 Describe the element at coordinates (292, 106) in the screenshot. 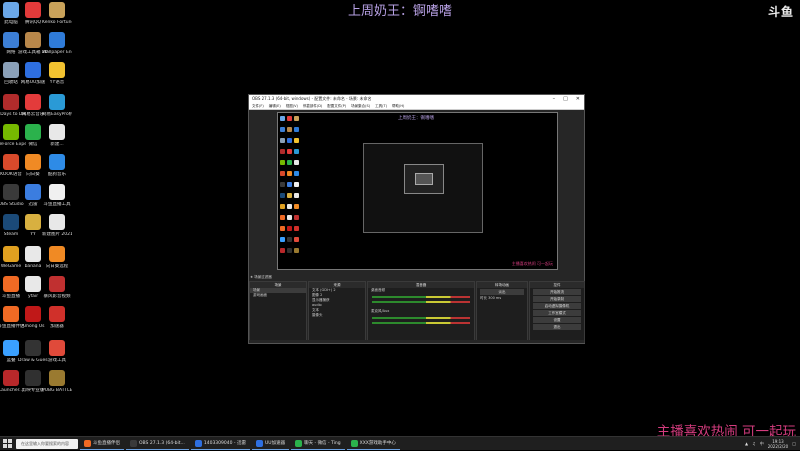

I see `menu-view: 视图(V)` at that location.